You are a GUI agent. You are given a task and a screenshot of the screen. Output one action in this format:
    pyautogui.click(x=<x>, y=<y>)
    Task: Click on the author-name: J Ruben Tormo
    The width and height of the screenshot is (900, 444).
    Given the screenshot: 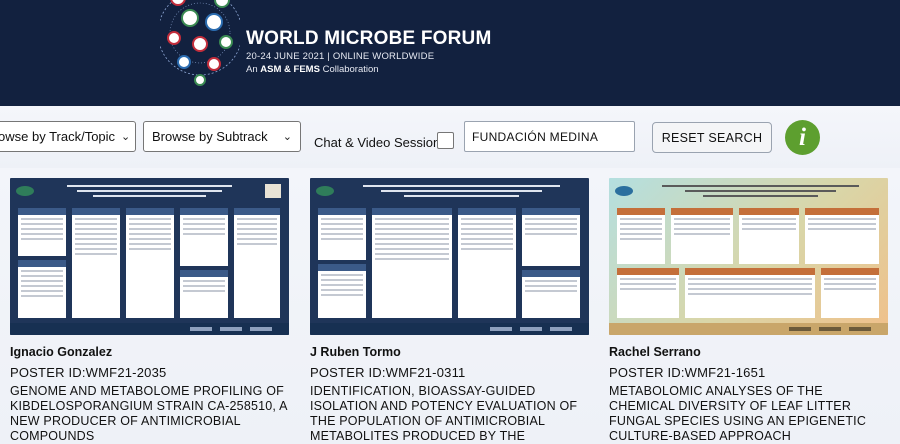 What is the action you would take?
    pyautogui.click(x=355, y=352)
    